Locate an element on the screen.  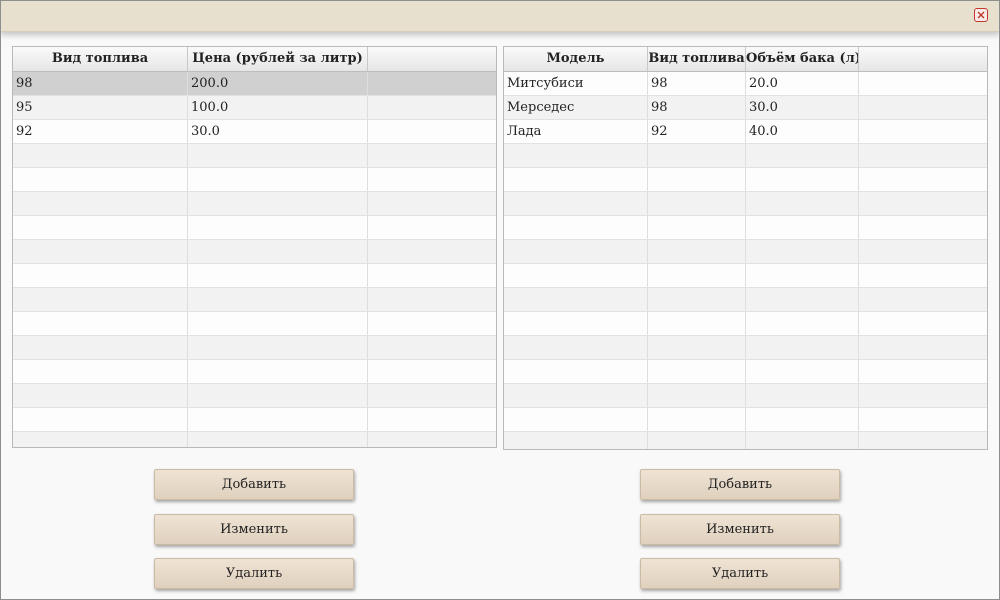
fuel-table-header: Вид топлива Цена (рублей за литр) is located at coordinates (254, 59).